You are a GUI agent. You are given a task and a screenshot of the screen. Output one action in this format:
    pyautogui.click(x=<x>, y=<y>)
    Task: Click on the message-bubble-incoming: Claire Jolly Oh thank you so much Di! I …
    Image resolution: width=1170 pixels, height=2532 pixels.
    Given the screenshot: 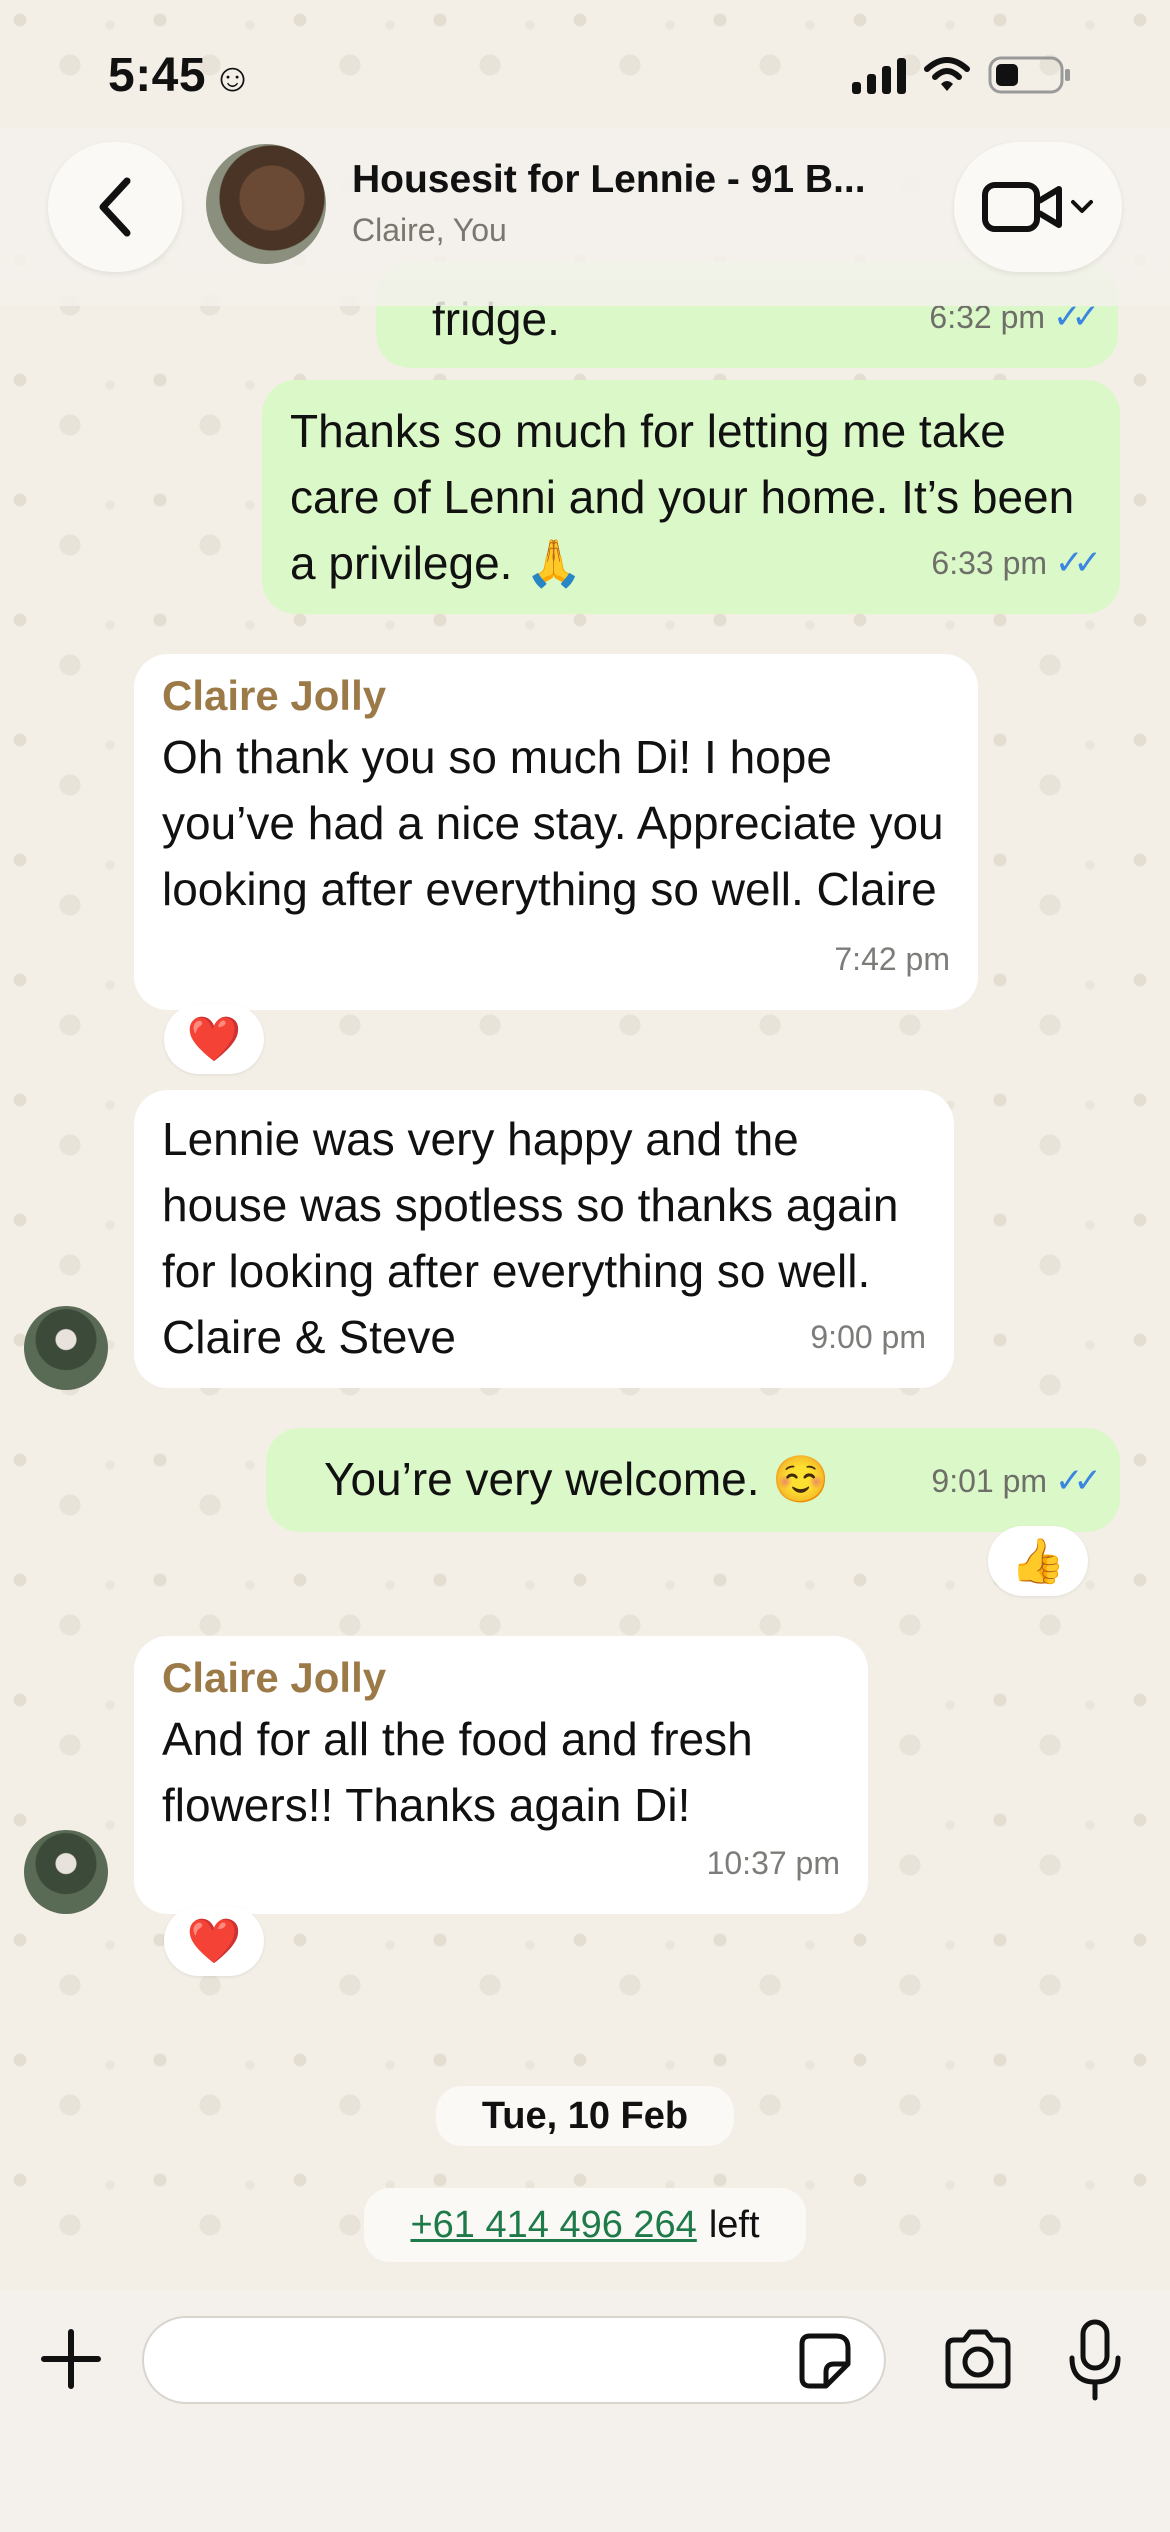 What is the action you would take?
    pyautogui.click(x=556, y=832)
    